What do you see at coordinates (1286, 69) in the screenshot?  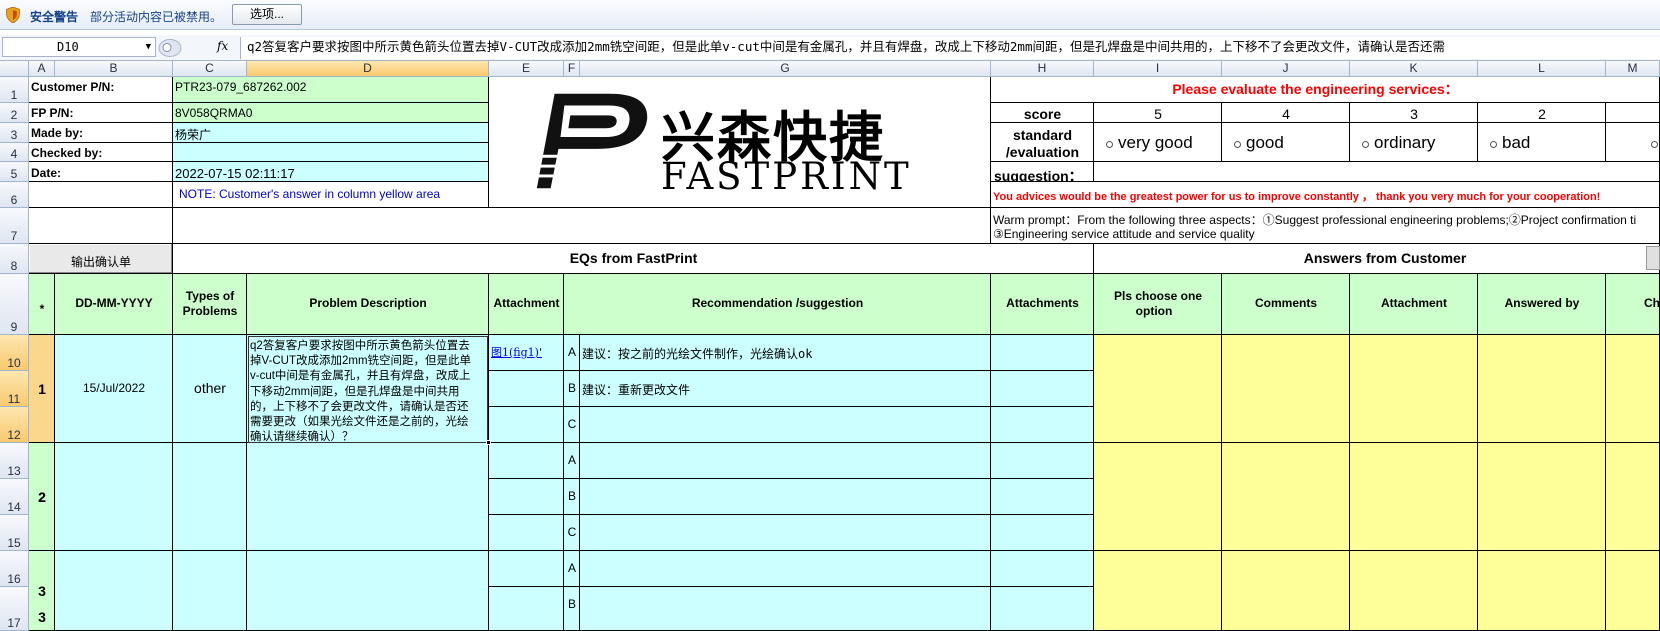 I see `column-header-j: J` at bounding box center [1286, 69].